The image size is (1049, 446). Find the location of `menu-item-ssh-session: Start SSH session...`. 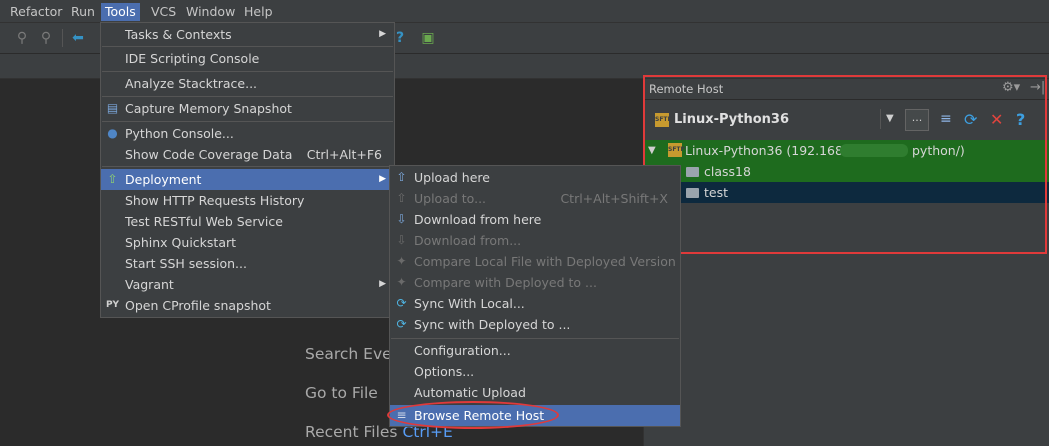

menu-item-ssh-session: Start SSH session... is located at coordinates (247, 263).